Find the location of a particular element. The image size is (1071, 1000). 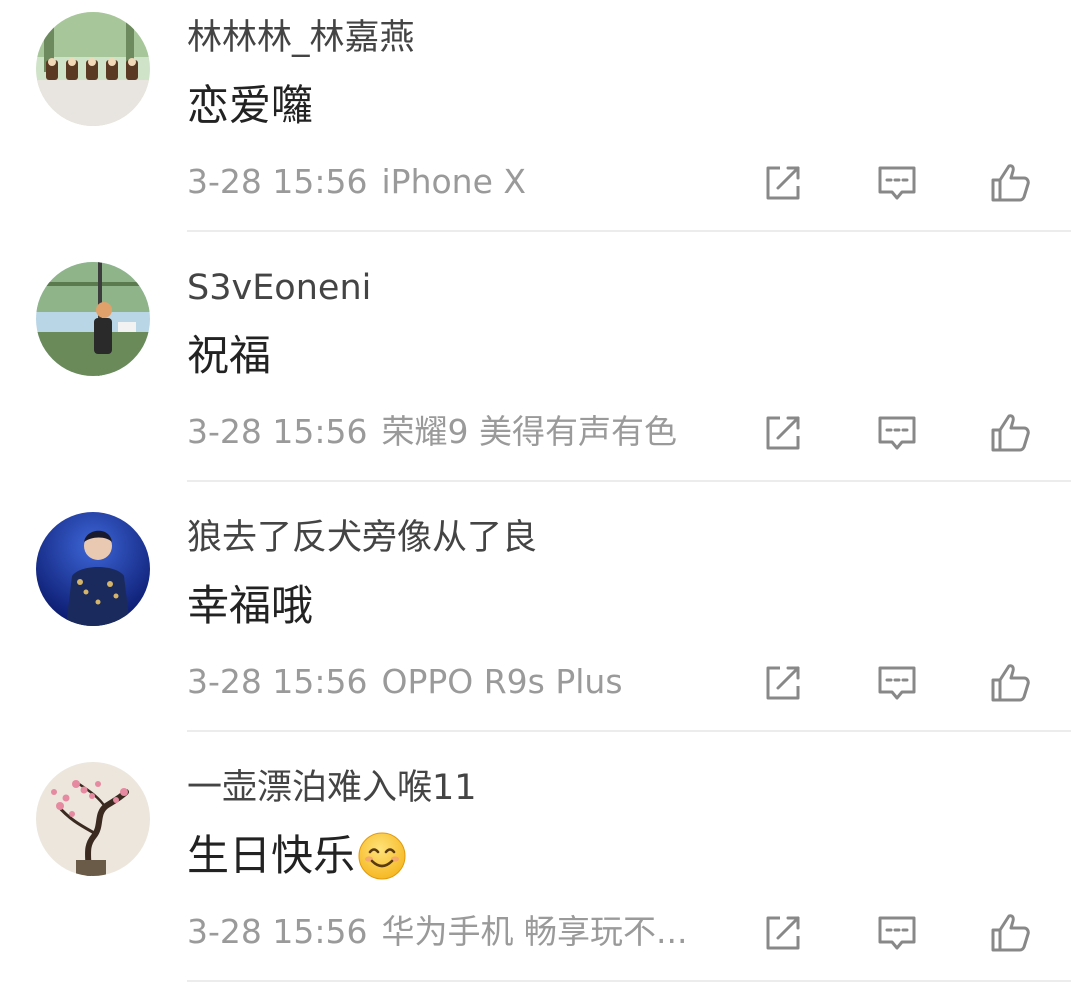

device-name: OPPO R9s Plus is located at coordinates (502, 681).